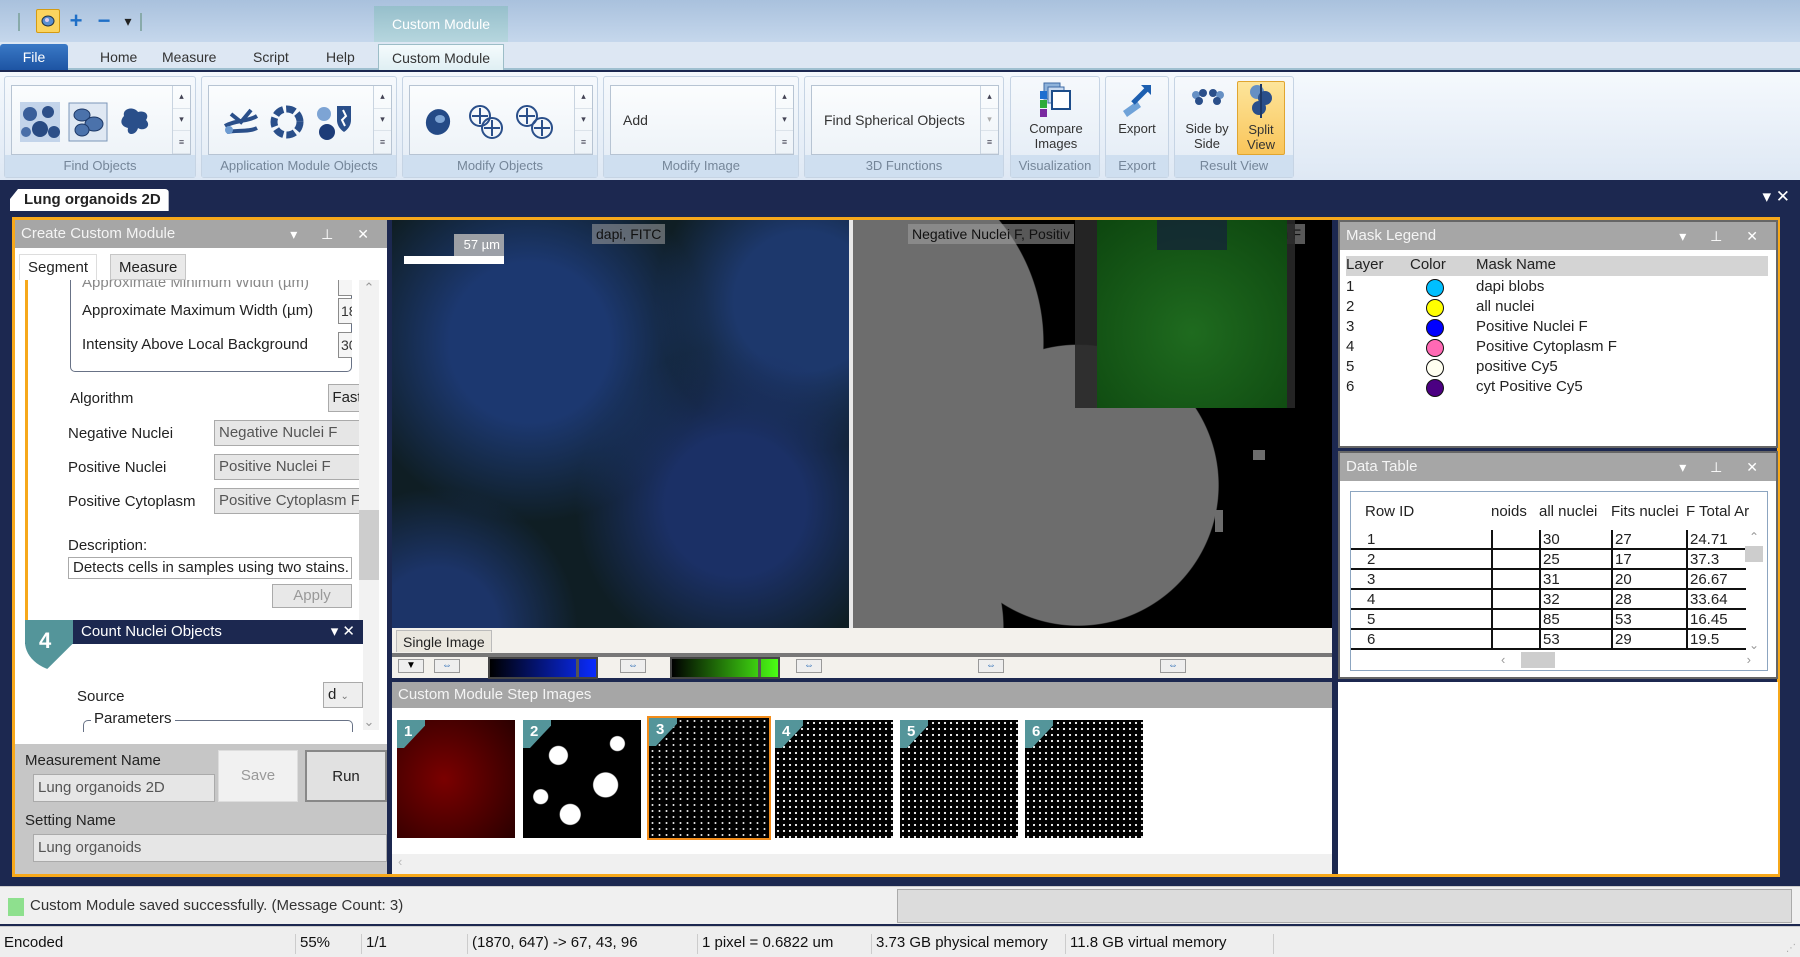  Describe the element at coordinates (34, 57) in the screenshot. I see `tab-file: File` at that location.